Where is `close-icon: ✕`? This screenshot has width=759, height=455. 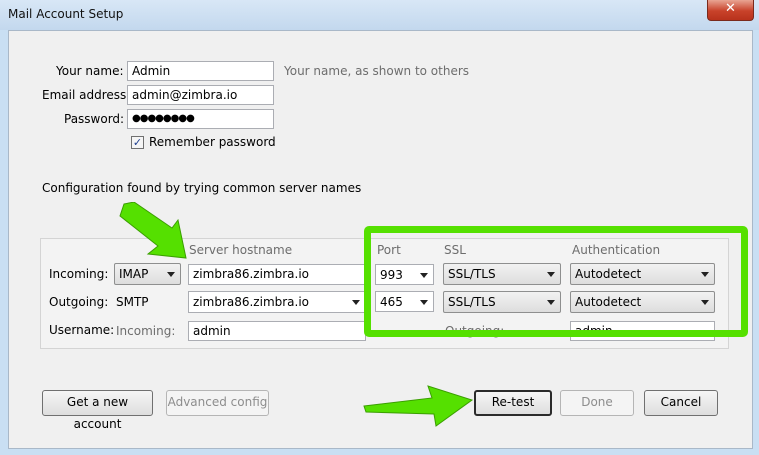
close-icon: ✕ is located at coordinates (730, 8).